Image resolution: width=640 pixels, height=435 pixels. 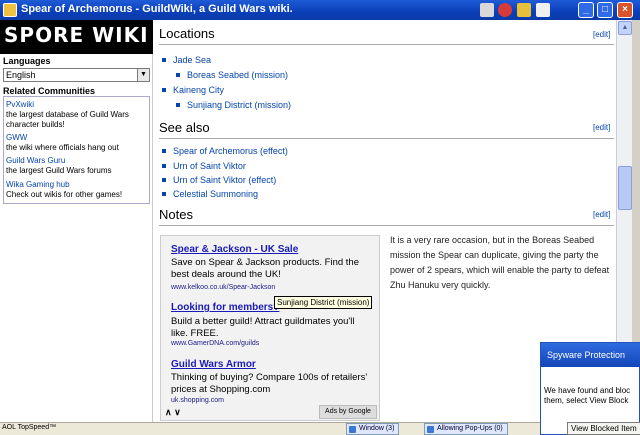 What do you see at coordinates (603, 428) in the screenshot?
I see `view-blocked-items-button: View Blocked Item` at bounding box center [603, 428].